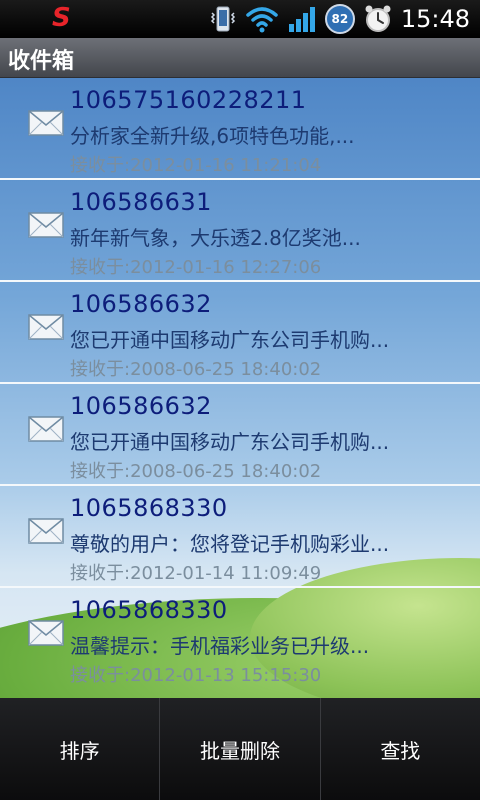 The image size is (480, 800). What do you see at coordinates (188, 100) in the screenshot?
I see `message-sender: 106575160228211` at bounding box center [188, 100].